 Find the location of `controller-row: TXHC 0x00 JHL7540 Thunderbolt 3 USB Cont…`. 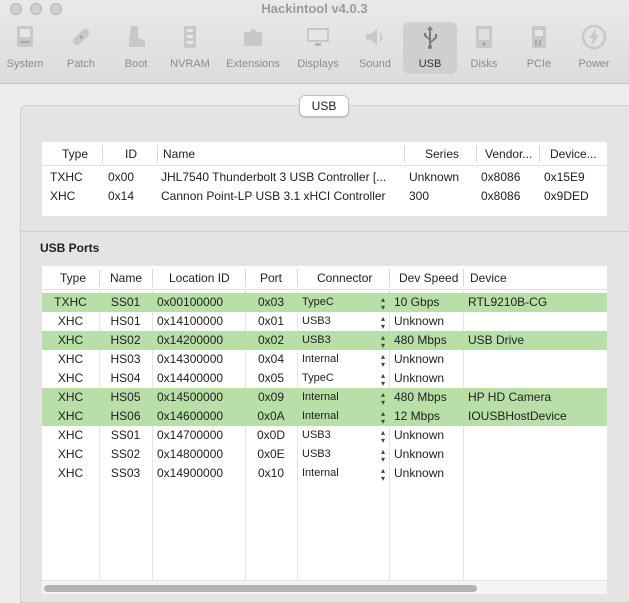

controller-row: TXHC 0x00 JHL7540 Thunderbolt 3 USB Cont… is located at coordinates (324, 177).